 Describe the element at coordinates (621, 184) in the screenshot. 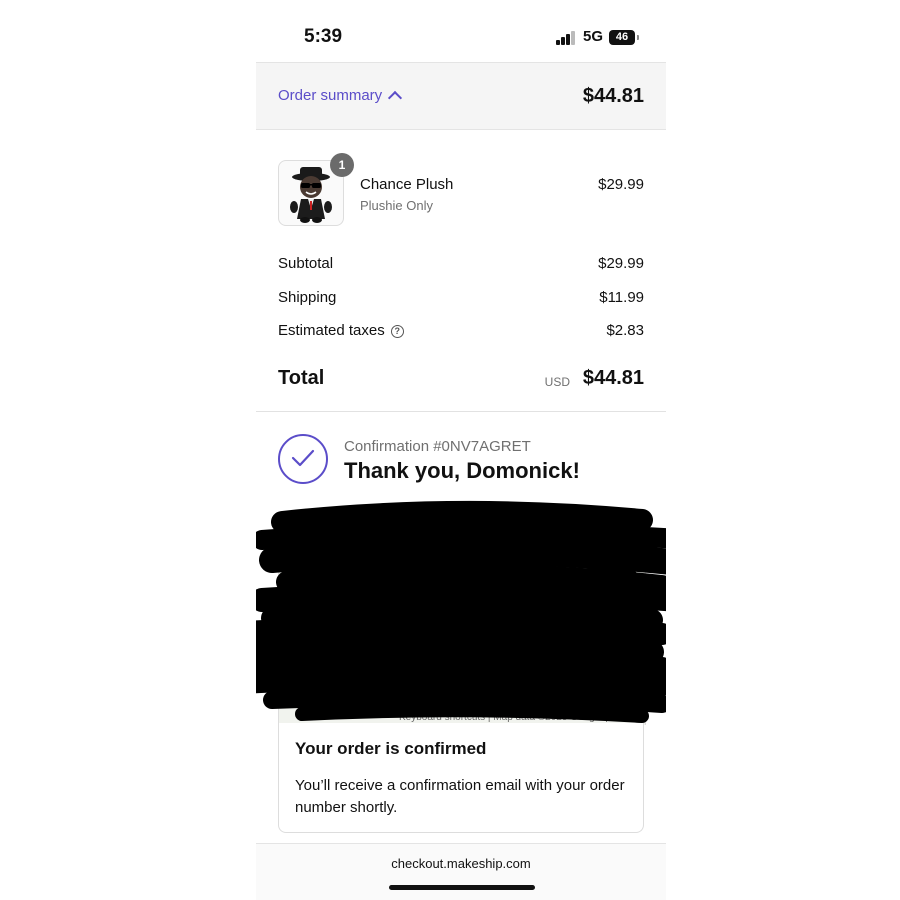

I see `product-price: $29.99` at that location.